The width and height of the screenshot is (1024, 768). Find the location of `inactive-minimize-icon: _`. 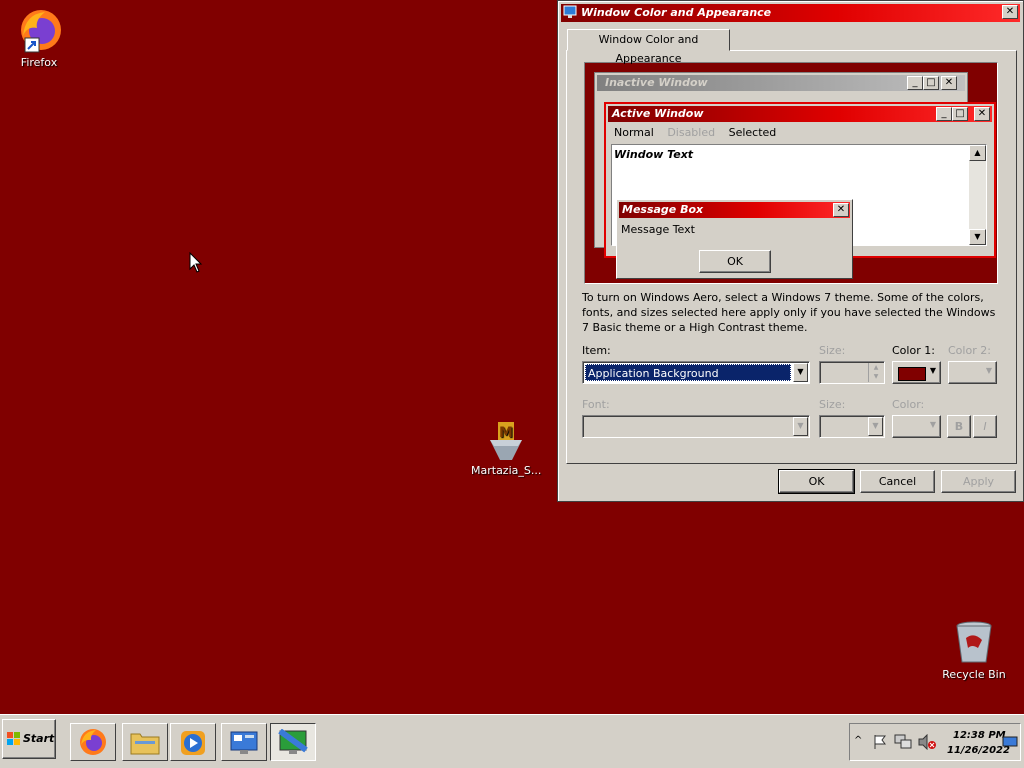

inactive-minimize-icon: _ is located at coordinates (915, 83).